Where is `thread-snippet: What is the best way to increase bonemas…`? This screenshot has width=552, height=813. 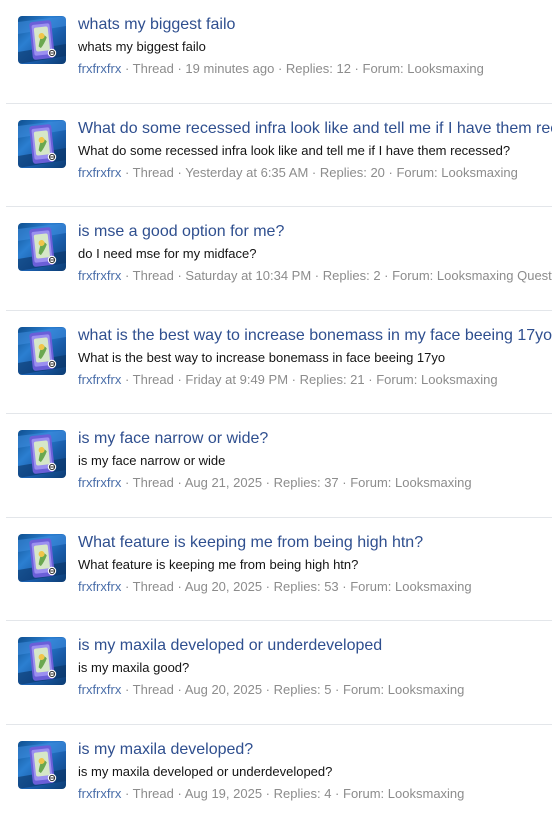
thread-snippet: What is the best way to increase bonemas… is located at coordinates (262, 357).